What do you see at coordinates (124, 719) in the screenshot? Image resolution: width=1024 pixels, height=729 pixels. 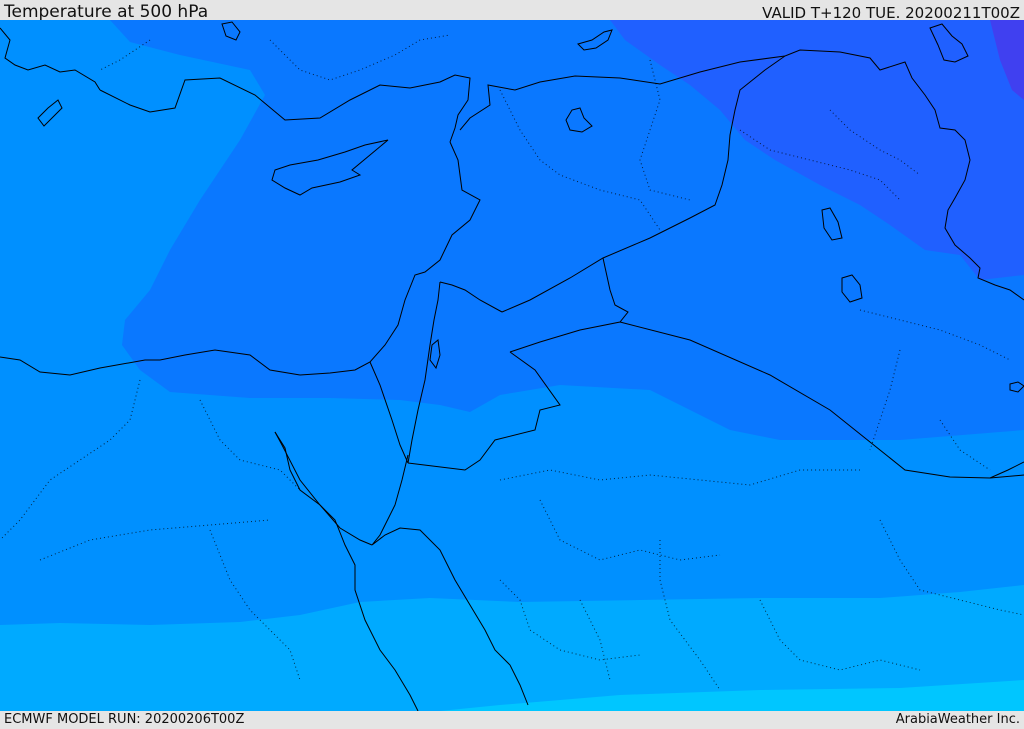 I see `model-run-label: ECMWF MODEL RUN: 20200206T00Z` at bounding box center [124, 719].